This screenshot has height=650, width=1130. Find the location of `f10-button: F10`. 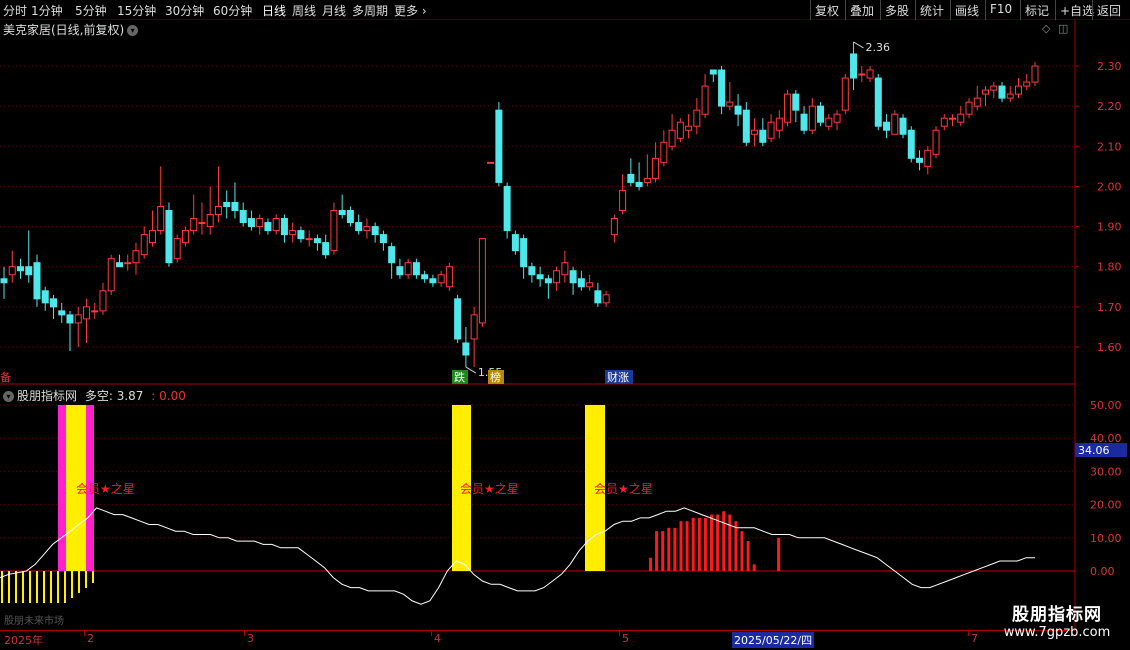

f10-button: F10 is located at coordinates (1000, 10).